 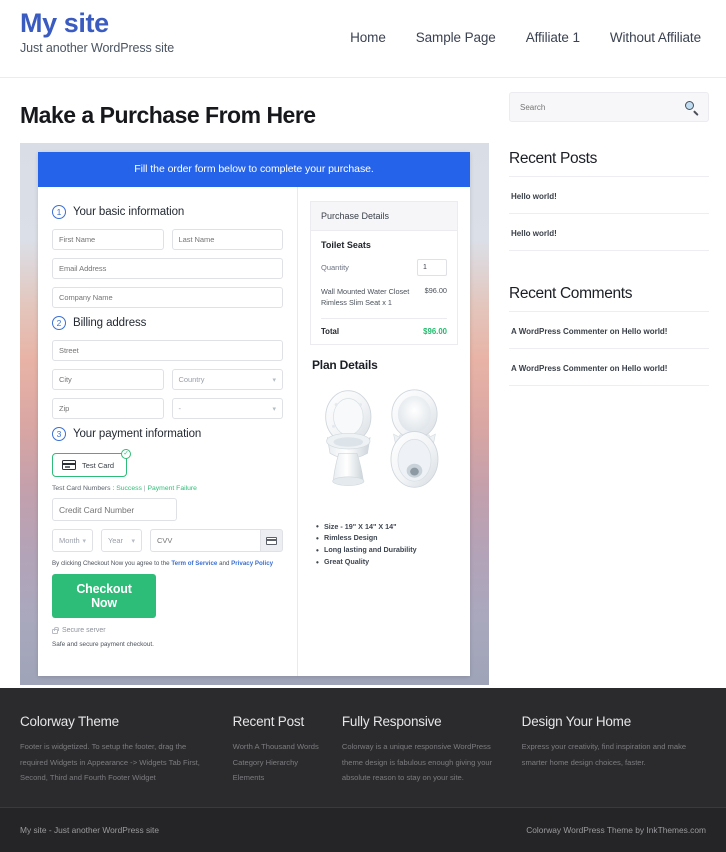 I want to click on step-1-label: Your basic information, so click(x=129, y=212).